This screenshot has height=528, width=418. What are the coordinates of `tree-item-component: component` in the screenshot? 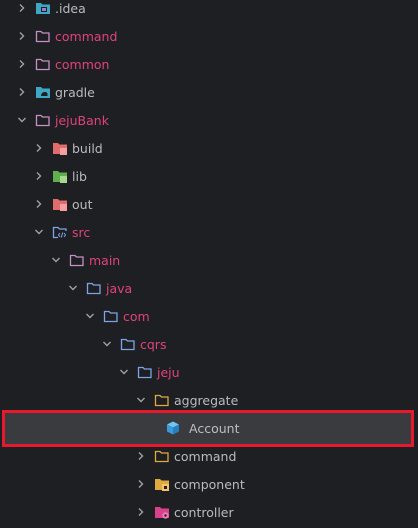 It's located at (209, 484).